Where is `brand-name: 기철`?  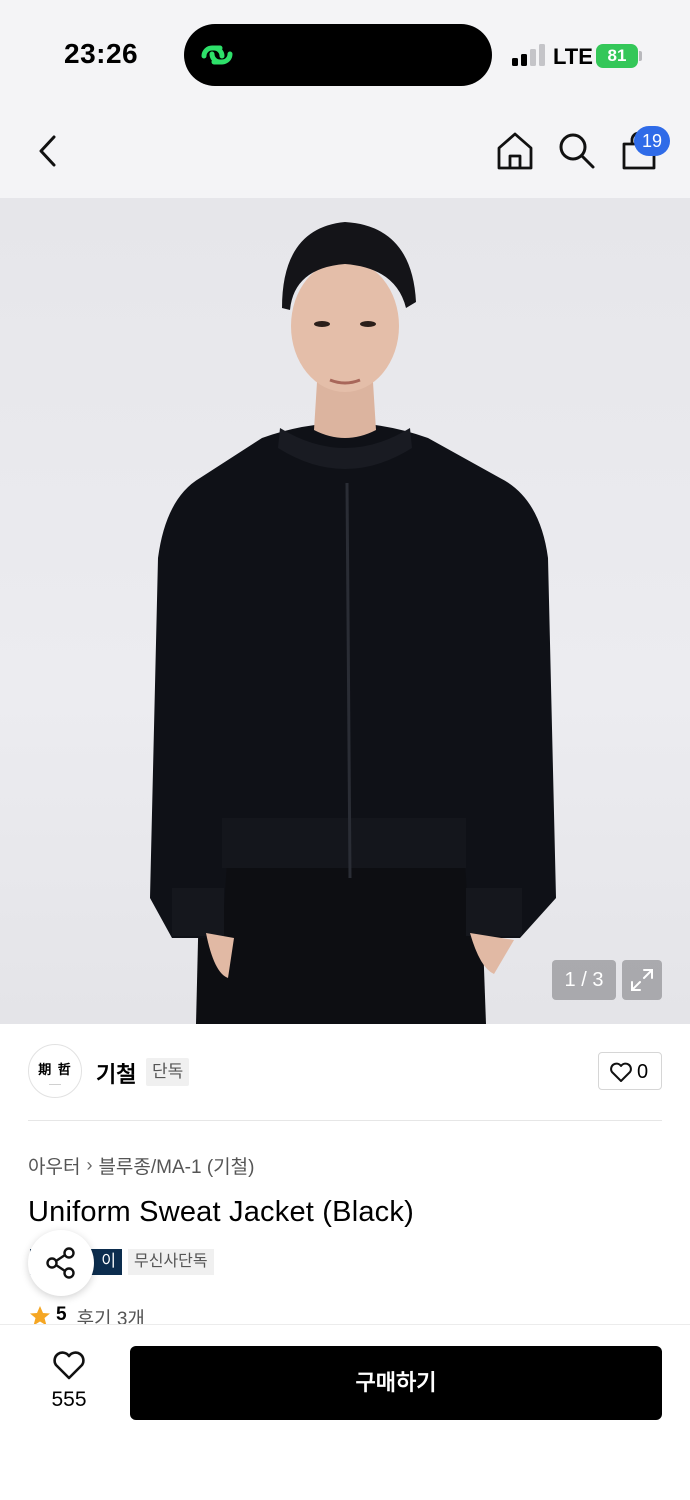 brand-name: 기철 is located at coordinates (116, 1073).